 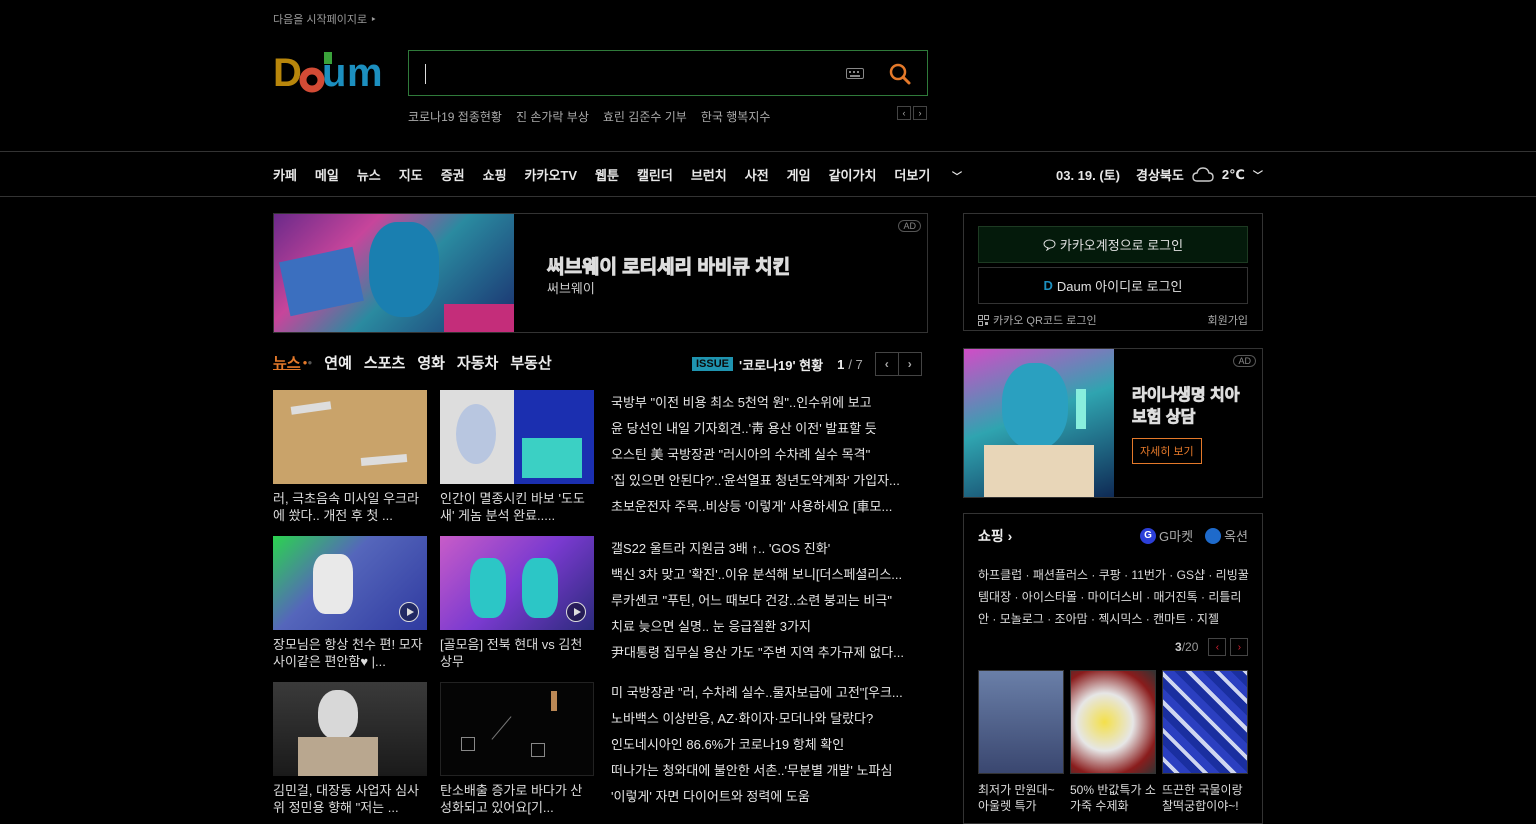 I want to click on signup-link: 회원가입, so click(x=1228, y=320).